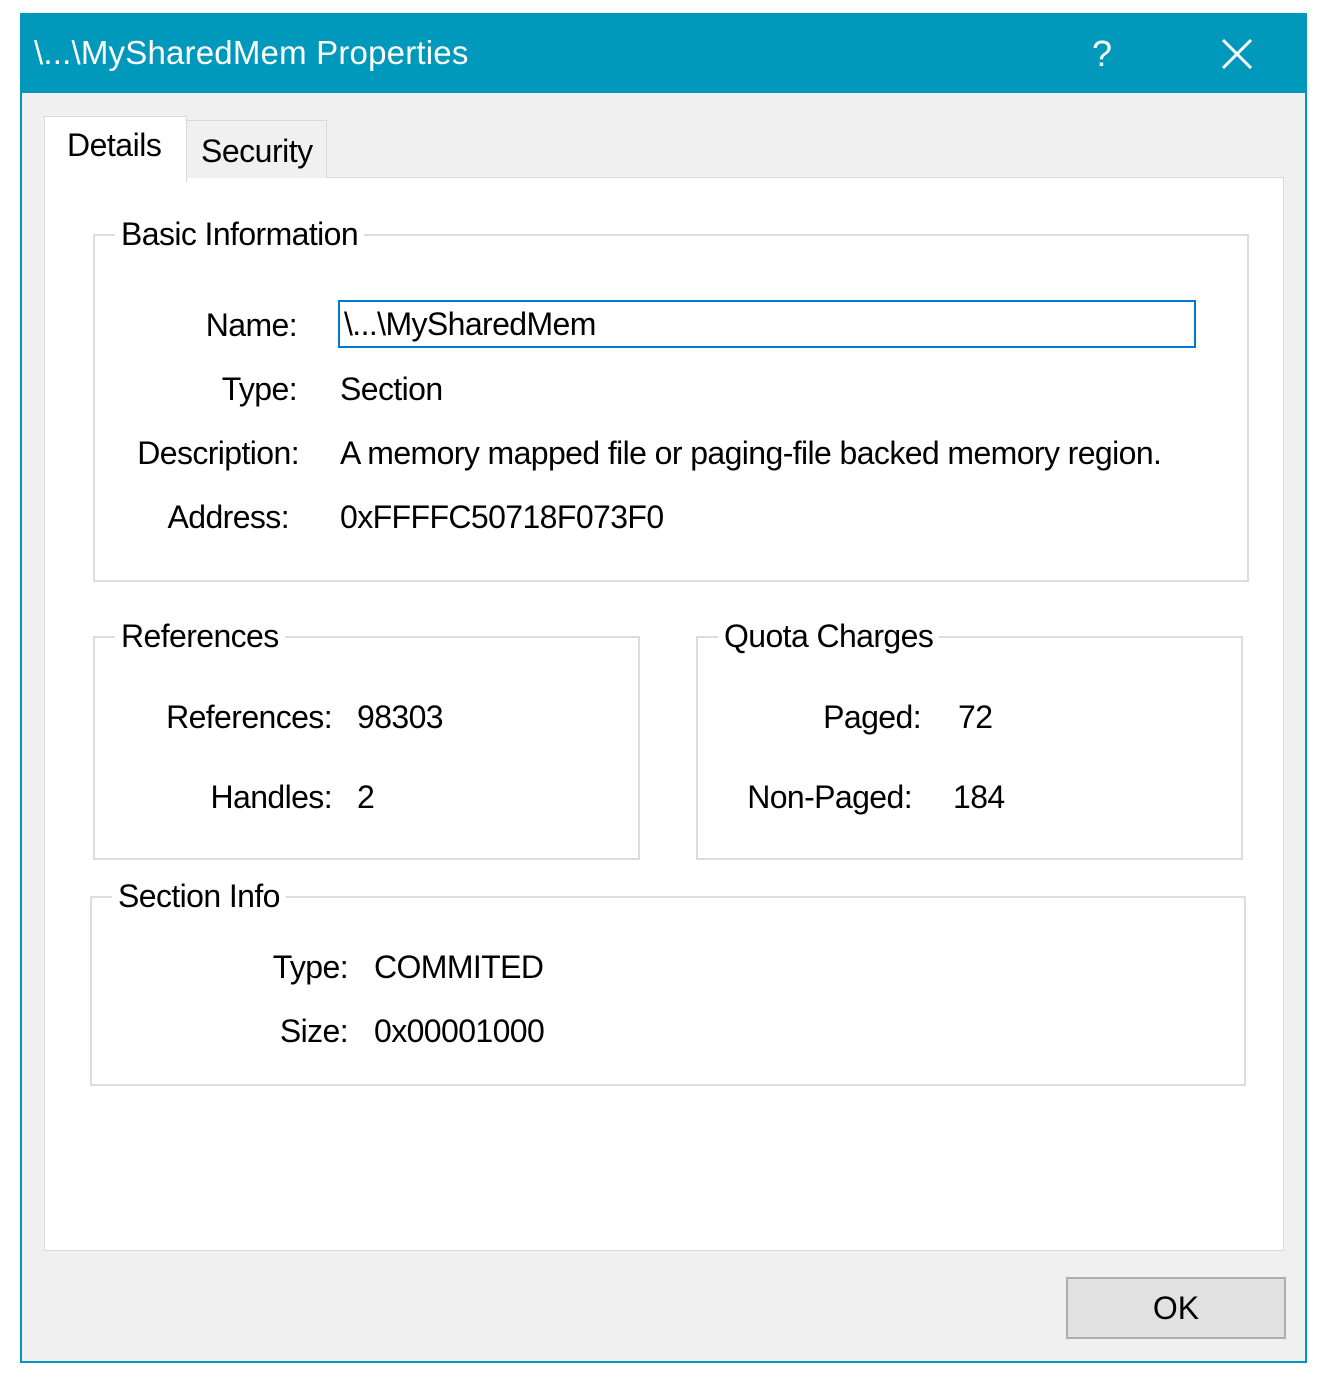 The height and width of the screenshot is (1380, 1320). Describe the element at coordinates (240, 234) in the screenshot. I see `basic-information-title: Basic Information` at that location.